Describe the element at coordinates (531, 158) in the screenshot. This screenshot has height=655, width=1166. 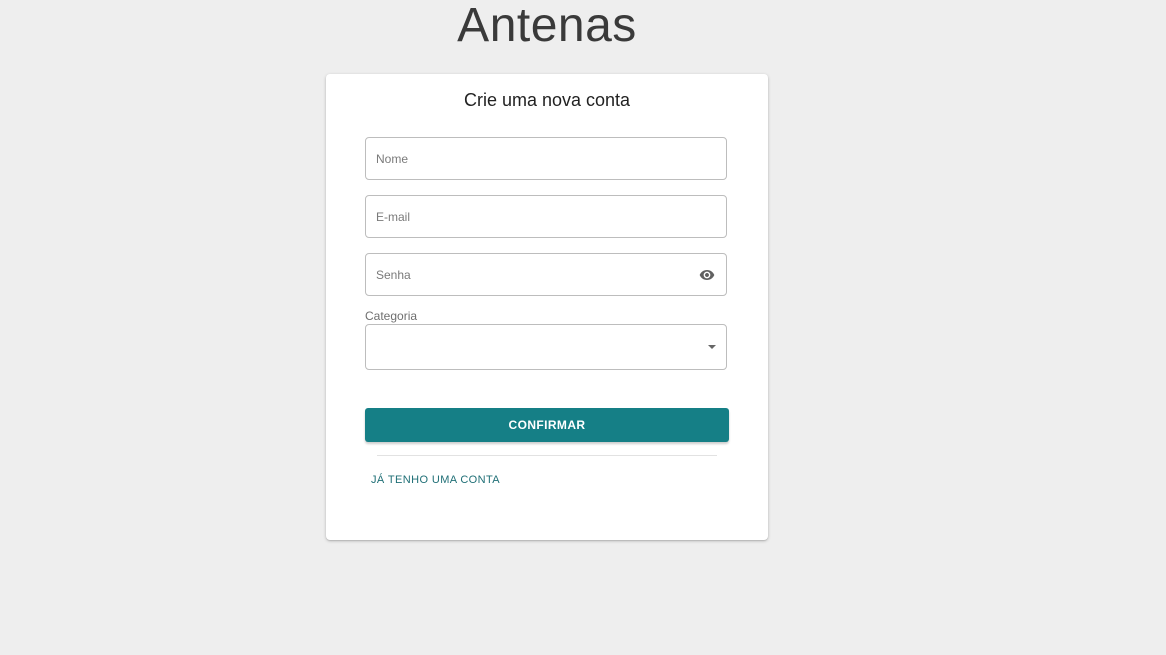
I see `nome-input` at that location.